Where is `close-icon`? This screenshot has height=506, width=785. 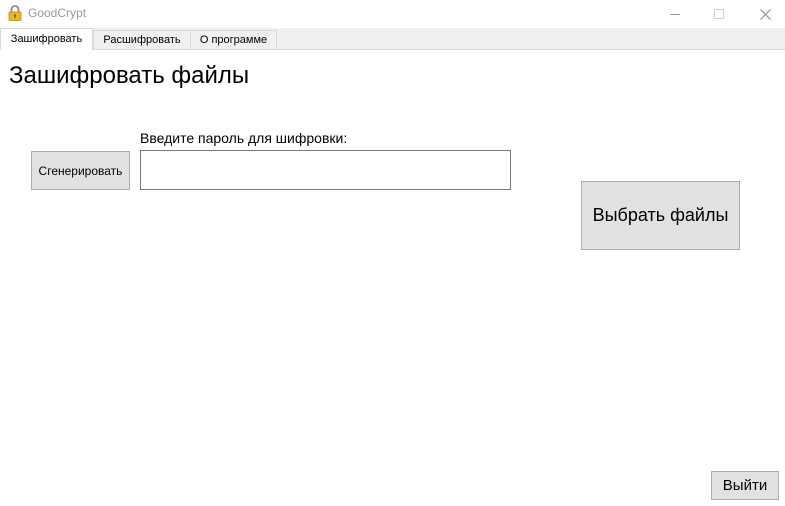 close-icon is located at coordinates (763, 14).